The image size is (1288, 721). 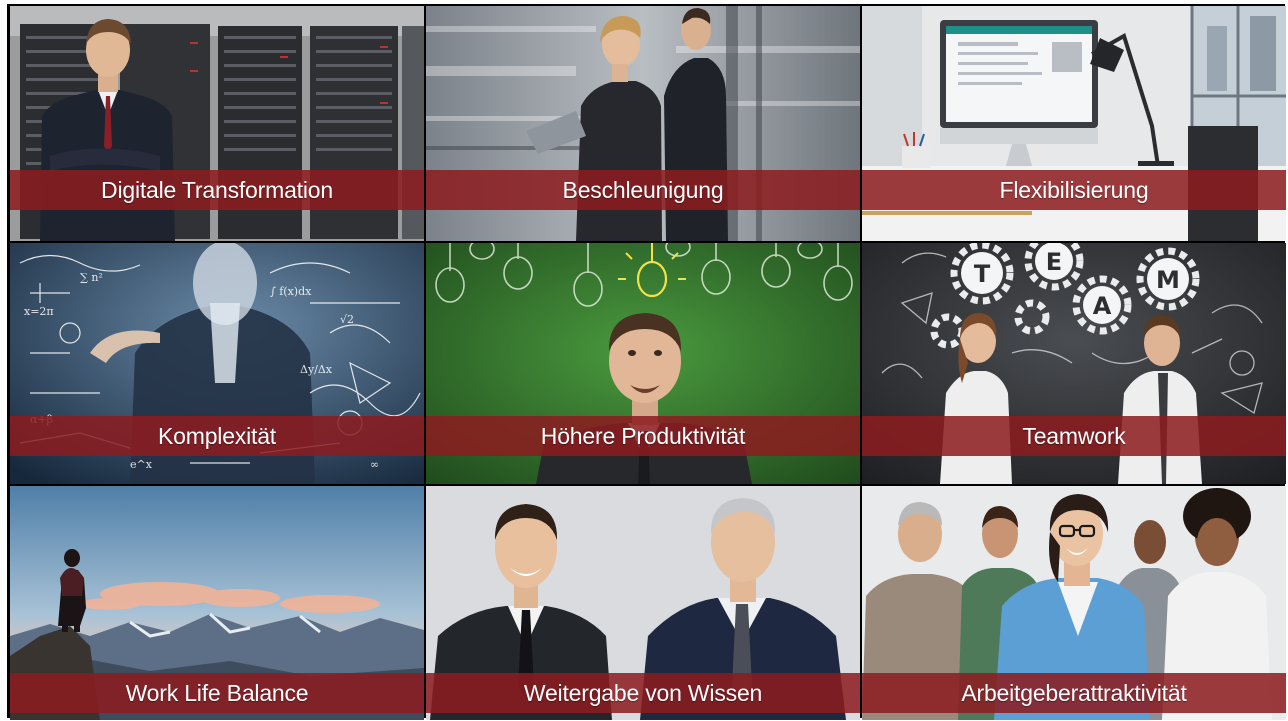 What do you see at coordinates (141, 464) in the screenshot?
I see `svg-text: e^x` at bounding box center [141, 464].